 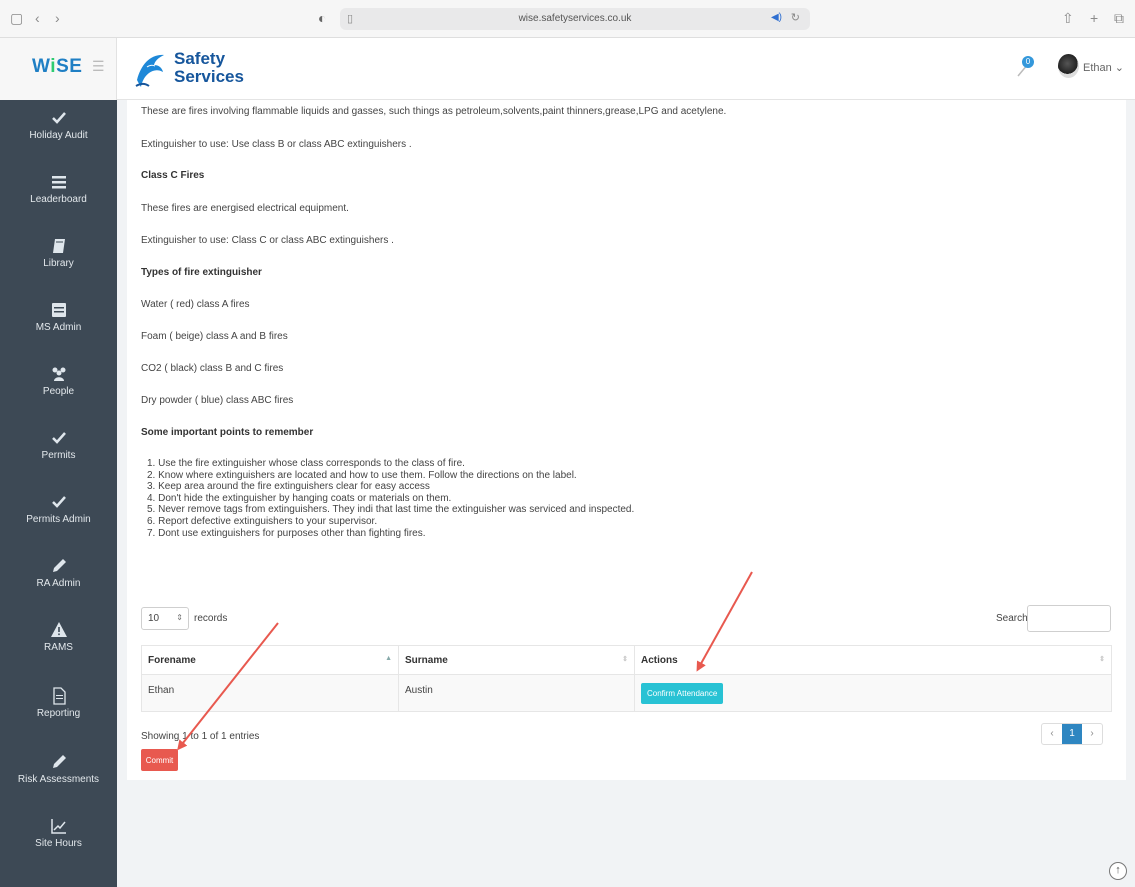 I want to click on url-text: wise.safetyservices.co.uk, so click(x=575, y=18).